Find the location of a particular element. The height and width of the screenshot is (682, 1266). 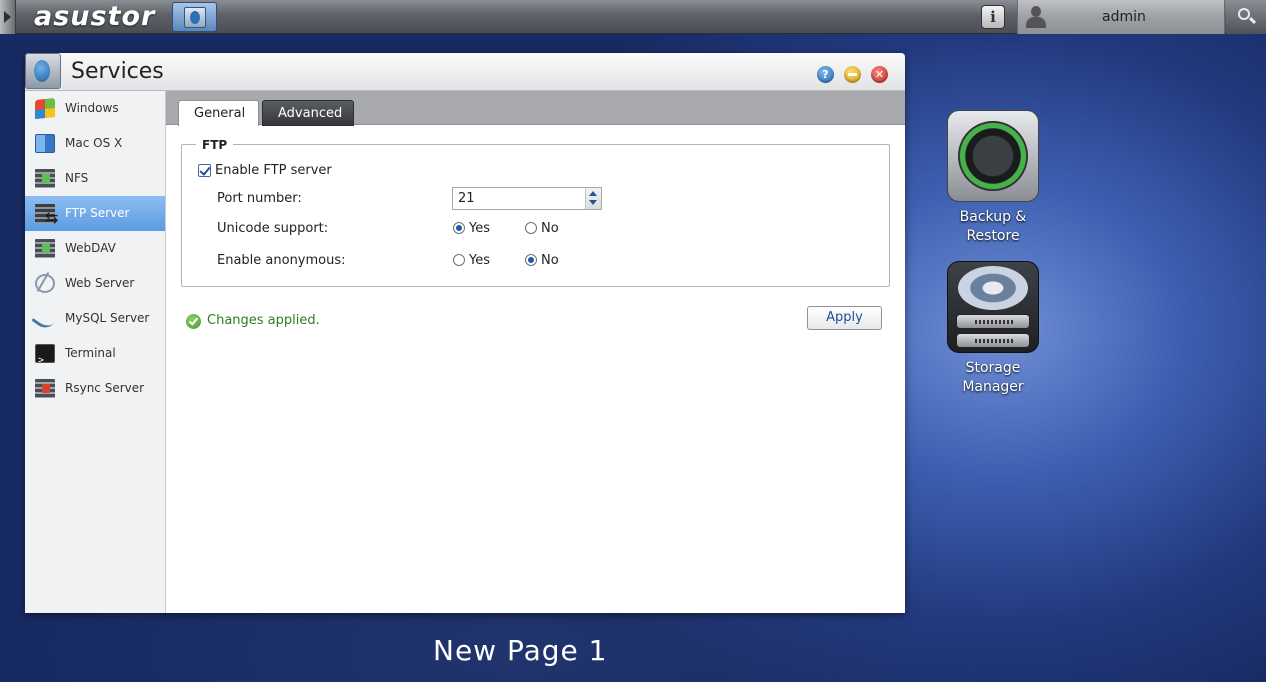

ftp-icon is located at coordinates (46, 217).